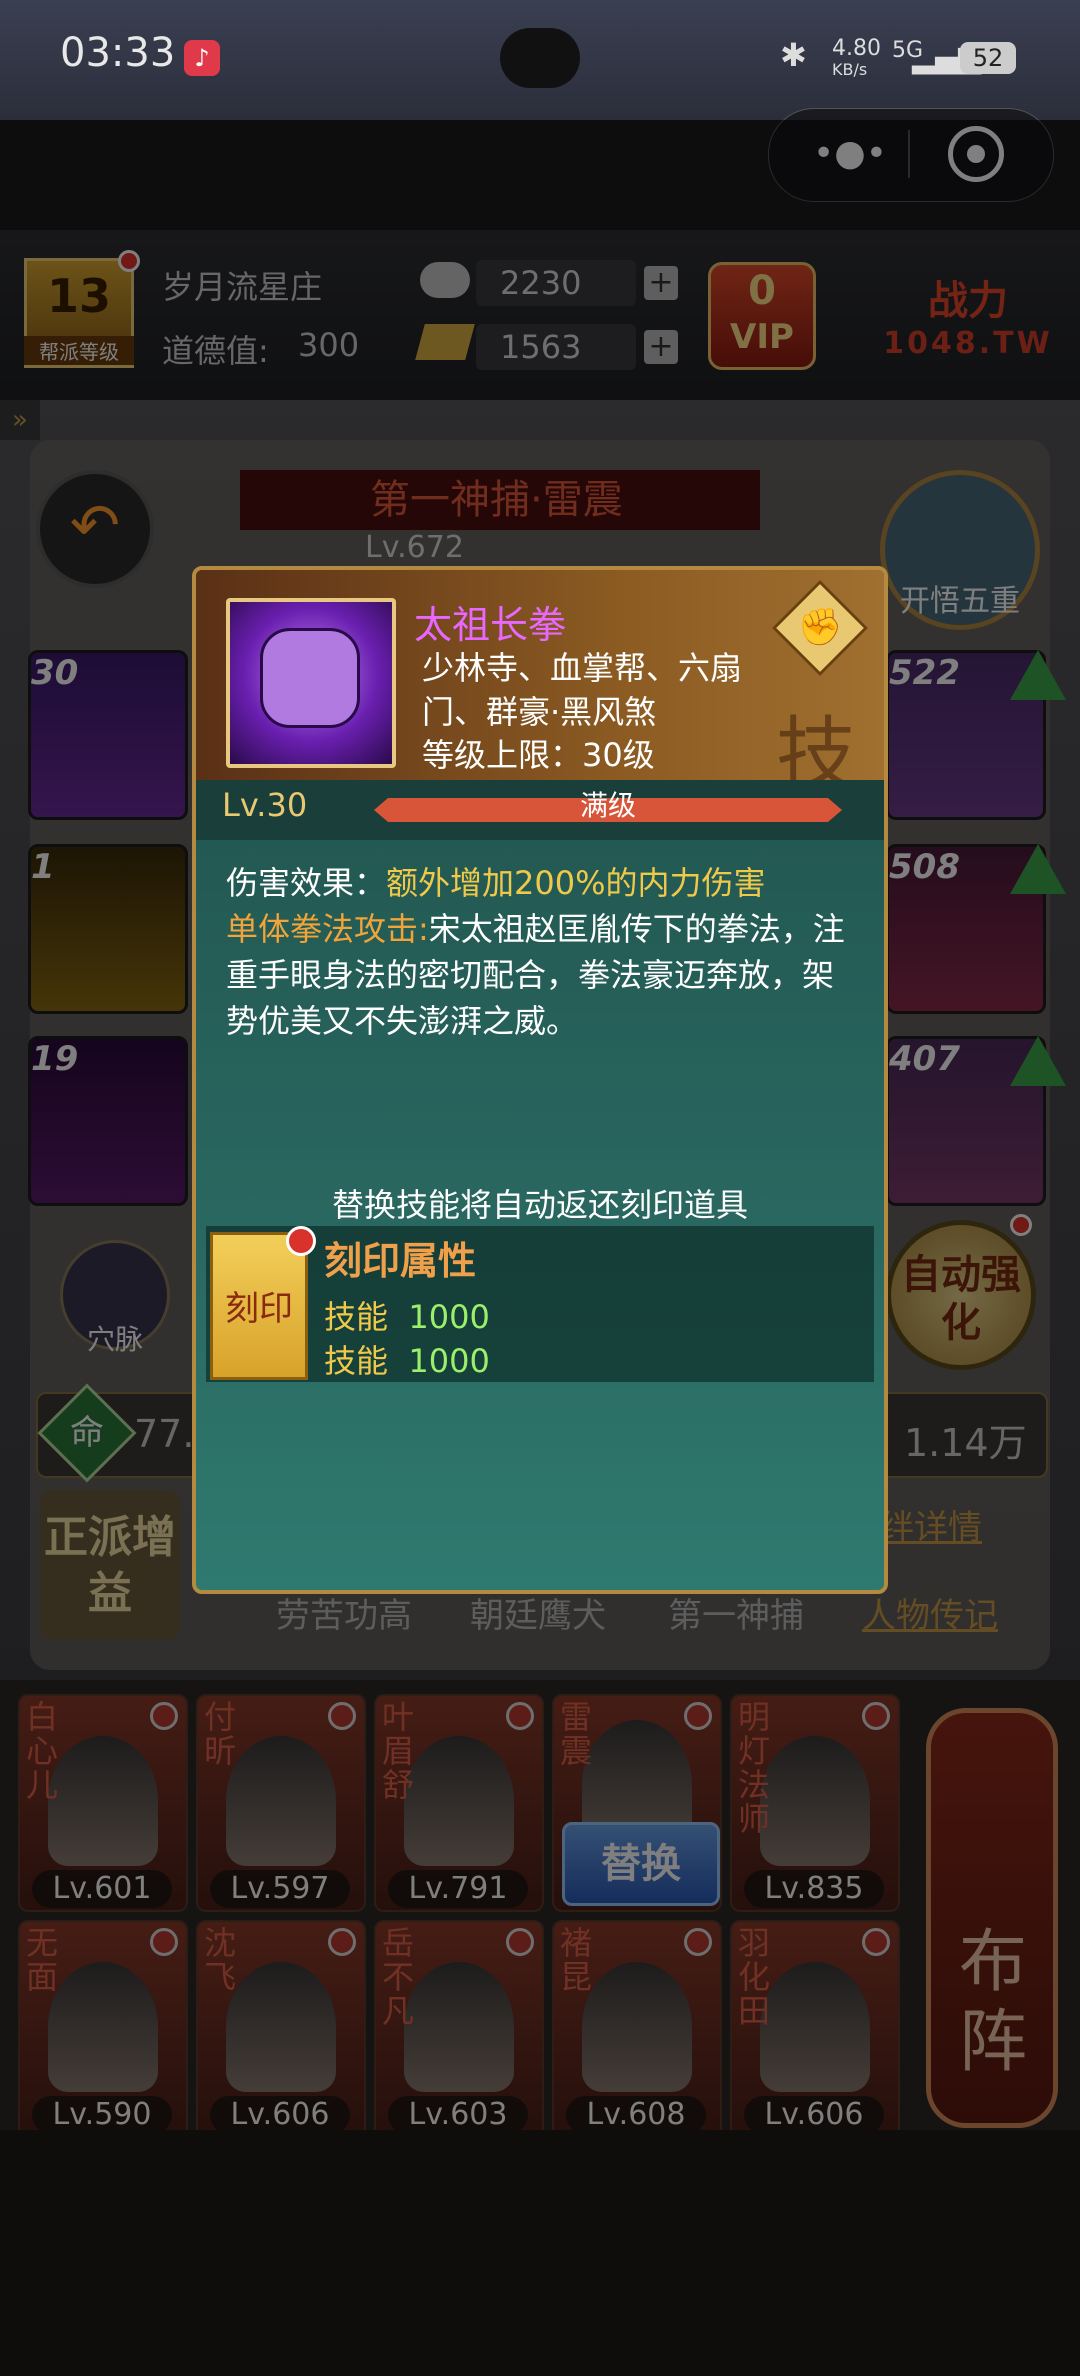 This screenshot has width=1080, height=2376. I want to click on skill-type-watermark: 技, so click(816, 754).